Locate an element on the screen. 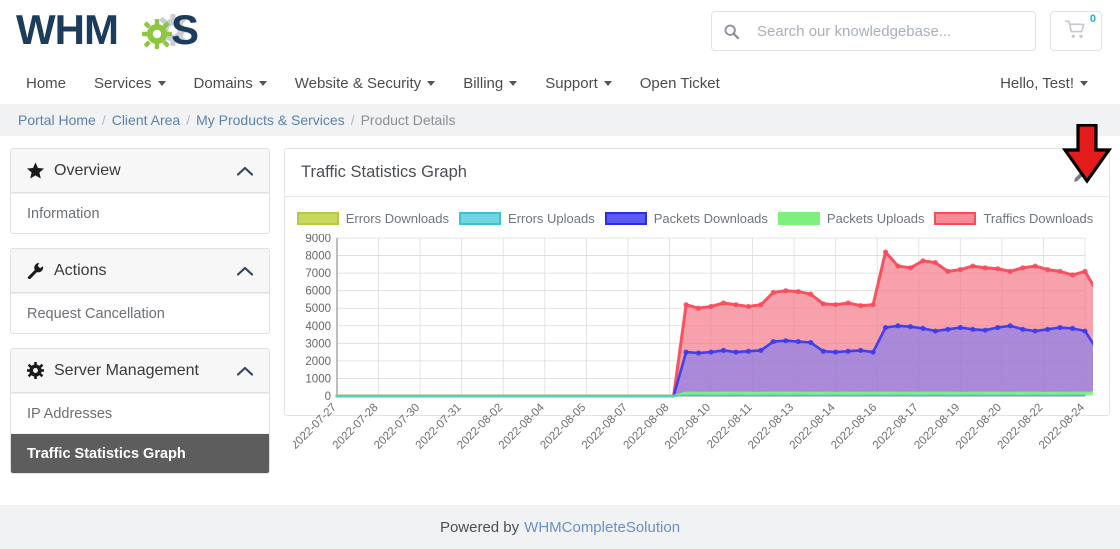 Image resolution: width=1120 pixels, height=549 pixels. site-footer: Powered by WHMCompleteSolution is located at coordinates (560, 527).